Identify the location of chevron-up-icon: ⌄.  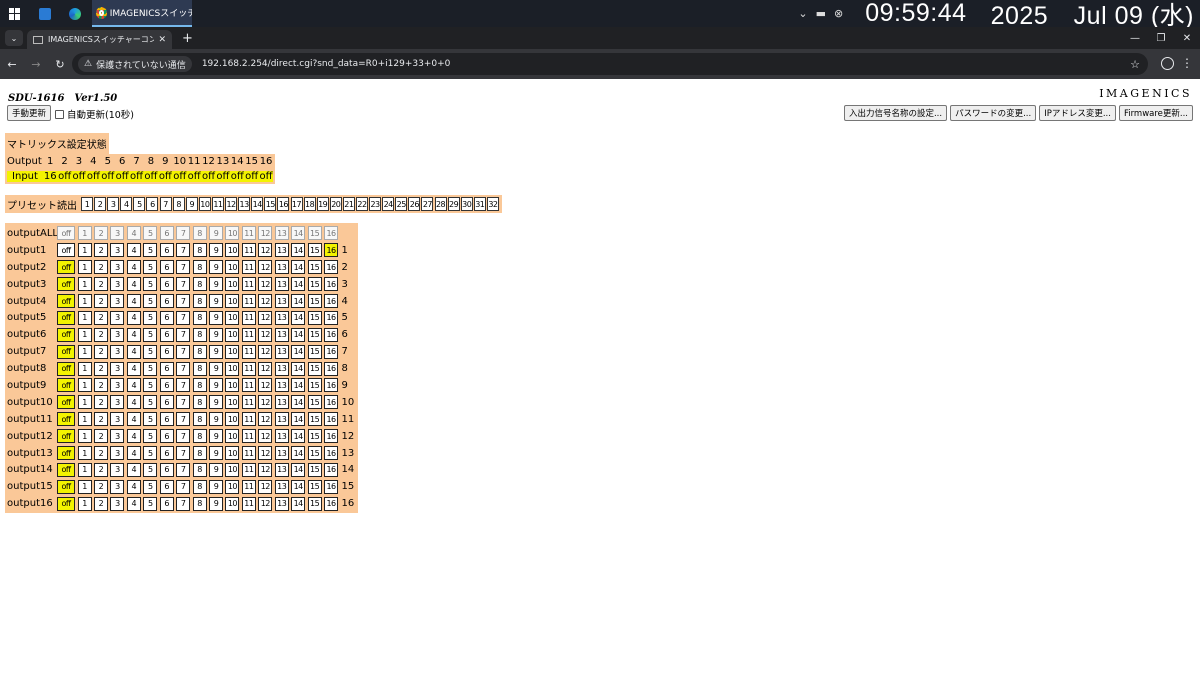
(802, 13).